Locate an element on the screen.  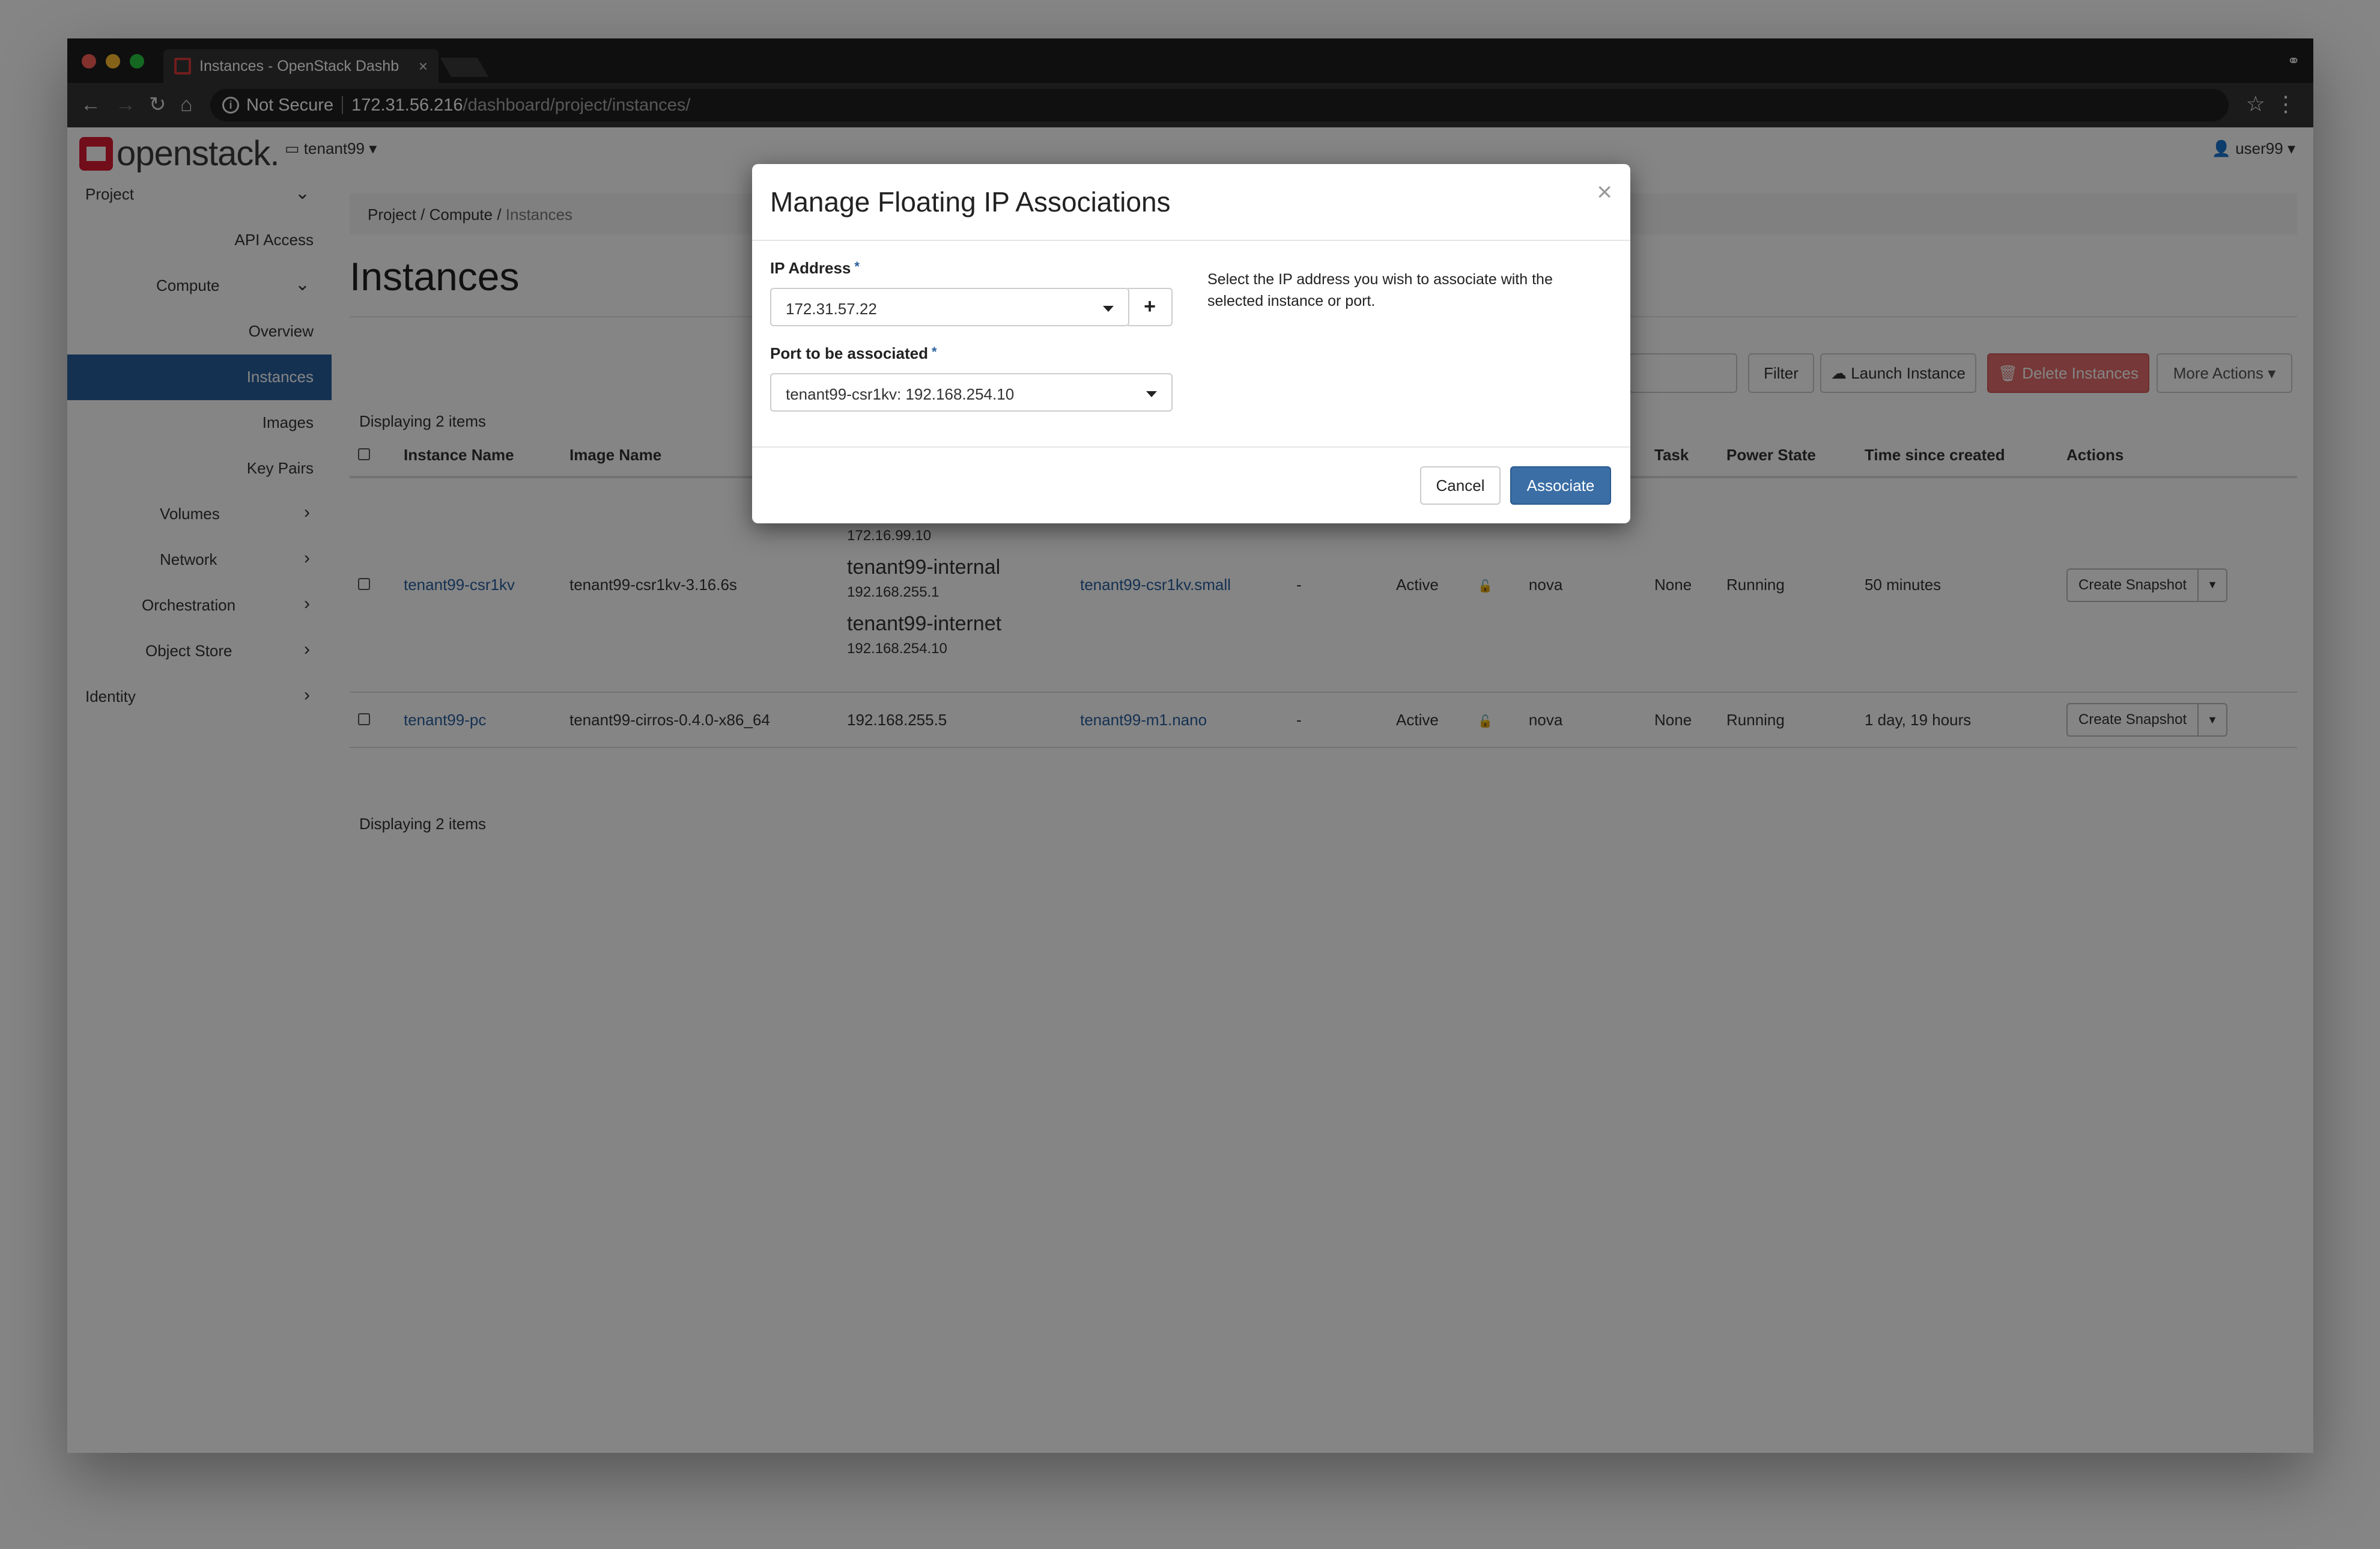
port-value: tenant99-csr1kv: 192.168.254.10 is located at coordinates (901, 394).